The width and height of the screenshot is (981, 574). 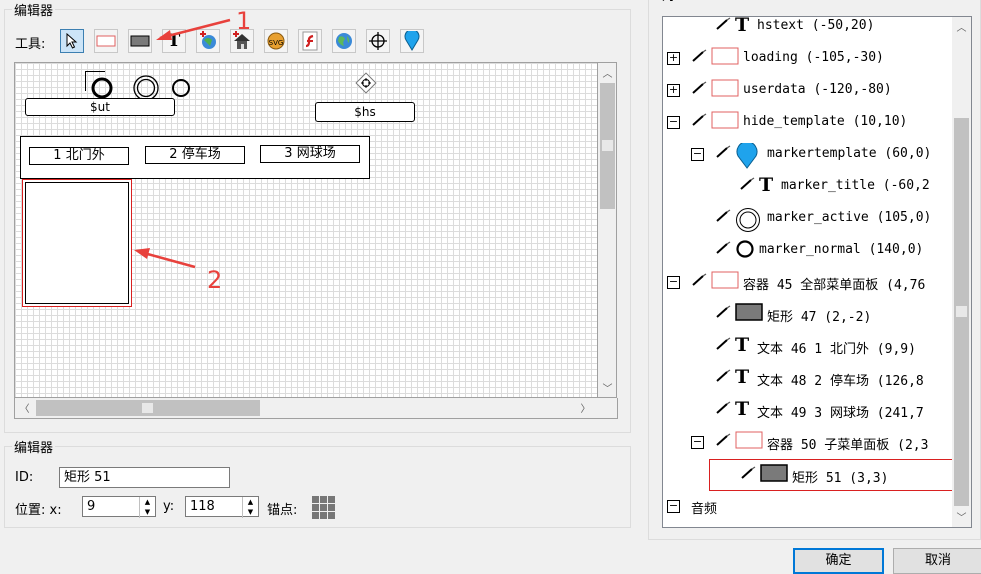 What do you see at coordinates (819, 317) in the screenshot?
I see `tree-row-label: 矩形 47 (2,-2)` at bounding box center [819, 317].